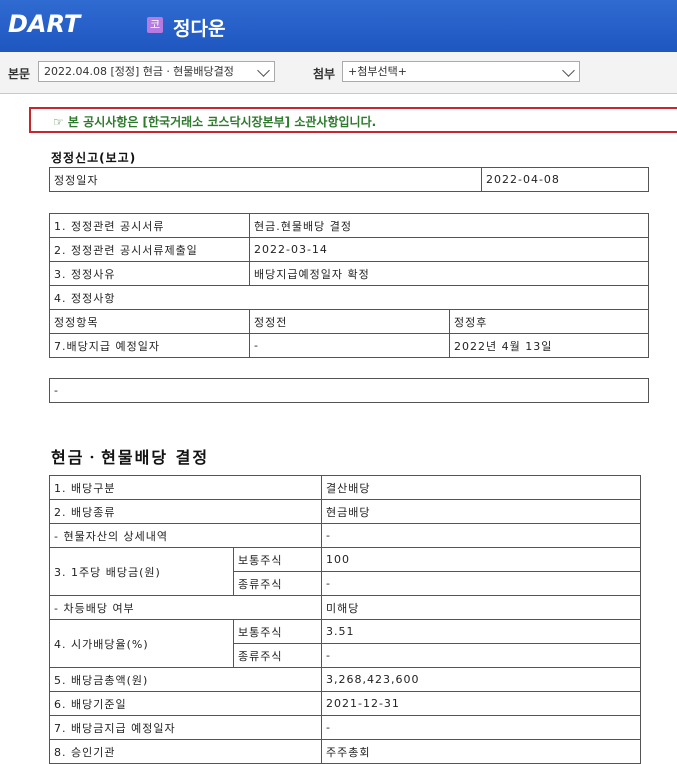 The width and height of the screenshot is (677, 764). I want to click on table-cell: 3. 정정사유, so click(149, 273).